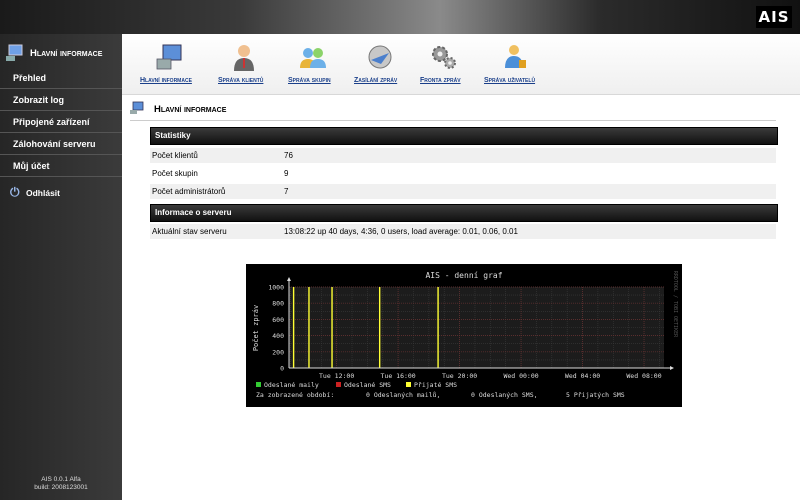  I want to click on legend-label: Přijaté SMS, so click(435, 385).